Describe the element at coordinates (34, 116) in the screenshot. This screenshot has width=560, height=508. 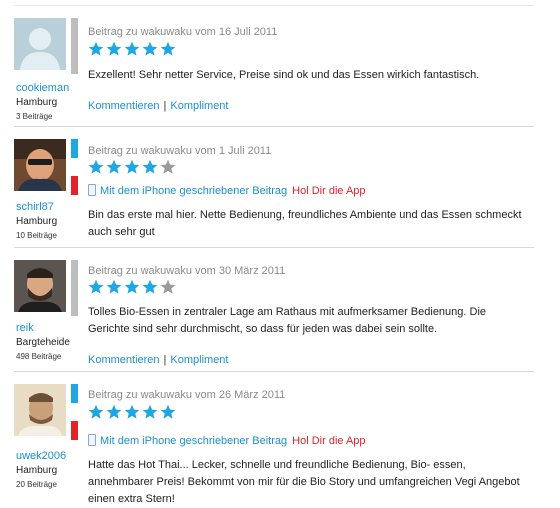
I see `review-count: 3 Beiträge` at that location.